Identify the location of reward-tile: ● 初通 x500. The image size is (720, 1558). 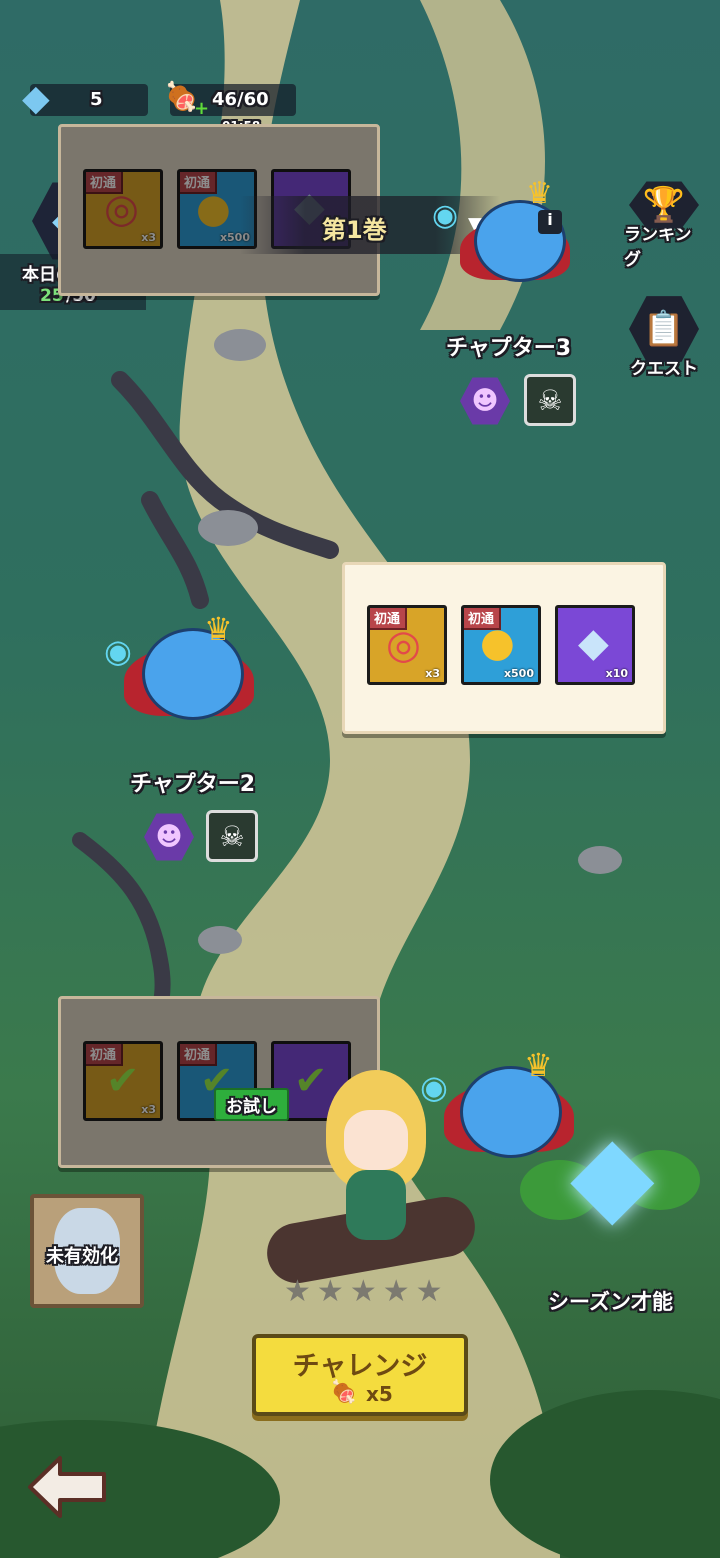
(501, 645).